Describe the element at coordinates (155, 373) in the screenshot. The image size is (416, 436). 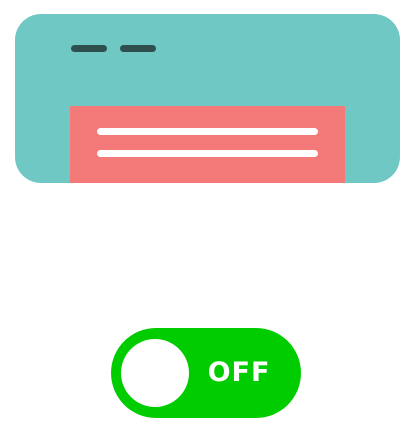
I see `toggle-knob` at that location.